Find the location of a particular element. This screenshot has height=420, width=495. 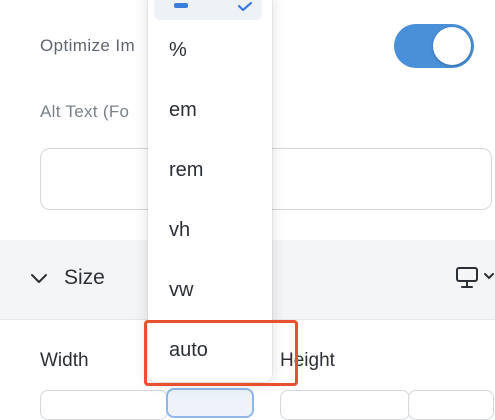

dropdown-option-rem: rem is located at coordinates (210, 170).